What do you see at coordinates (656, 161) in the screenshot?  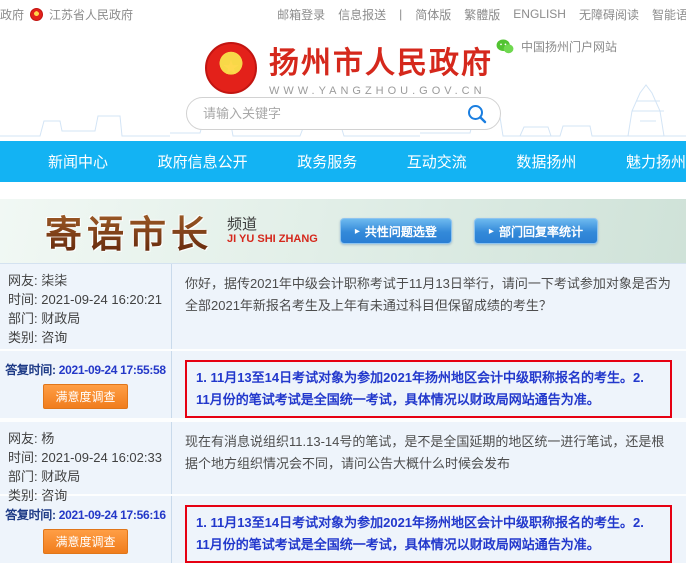 I see `nav-item-charm: 魅力扬州` at bounding box center [656, 161].